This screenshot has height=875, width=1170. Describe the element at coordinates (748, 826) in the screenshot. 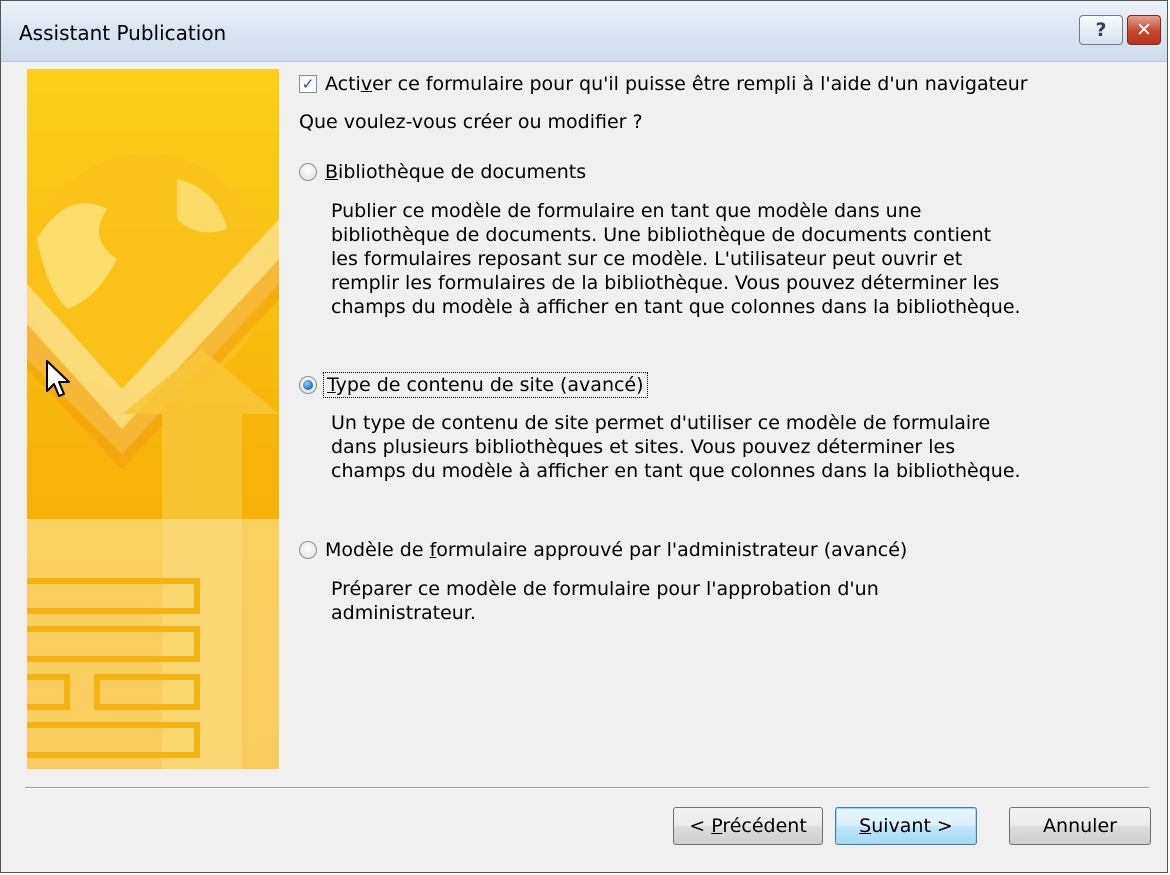

I see `back-button: < Précédent` at that location.